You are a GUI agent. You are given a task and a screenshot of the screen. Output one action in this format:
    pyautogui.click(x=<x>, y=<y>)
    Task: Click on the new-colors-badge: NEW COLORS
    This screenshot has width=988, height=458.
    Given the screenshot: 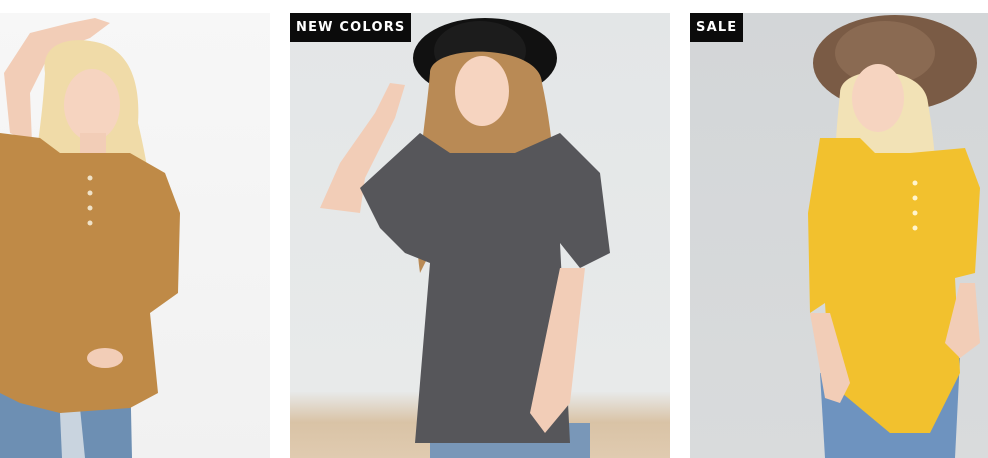 What is the action you would take?
    pyautogui.click(x=351, y=27)
    